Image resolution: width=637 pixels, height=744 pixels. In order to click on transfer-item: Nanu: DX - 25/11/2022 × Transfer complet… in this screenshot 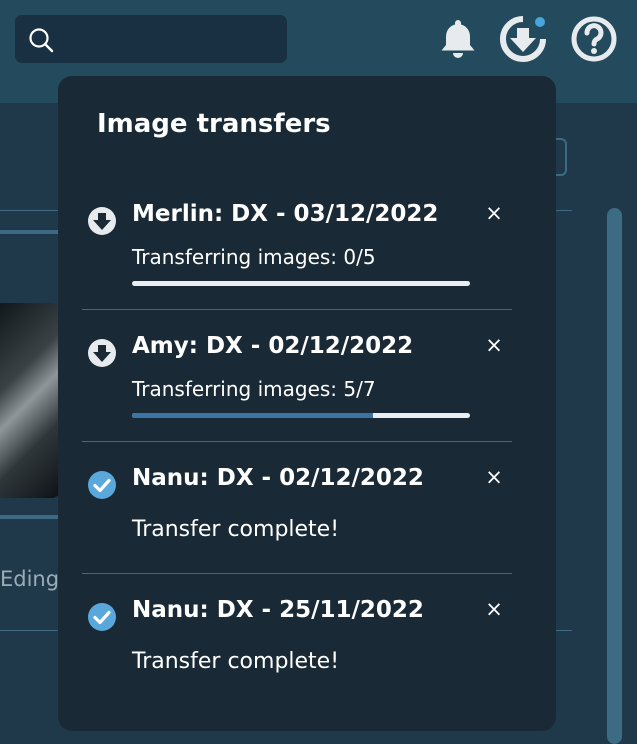, I will do `click(297, 644)`.